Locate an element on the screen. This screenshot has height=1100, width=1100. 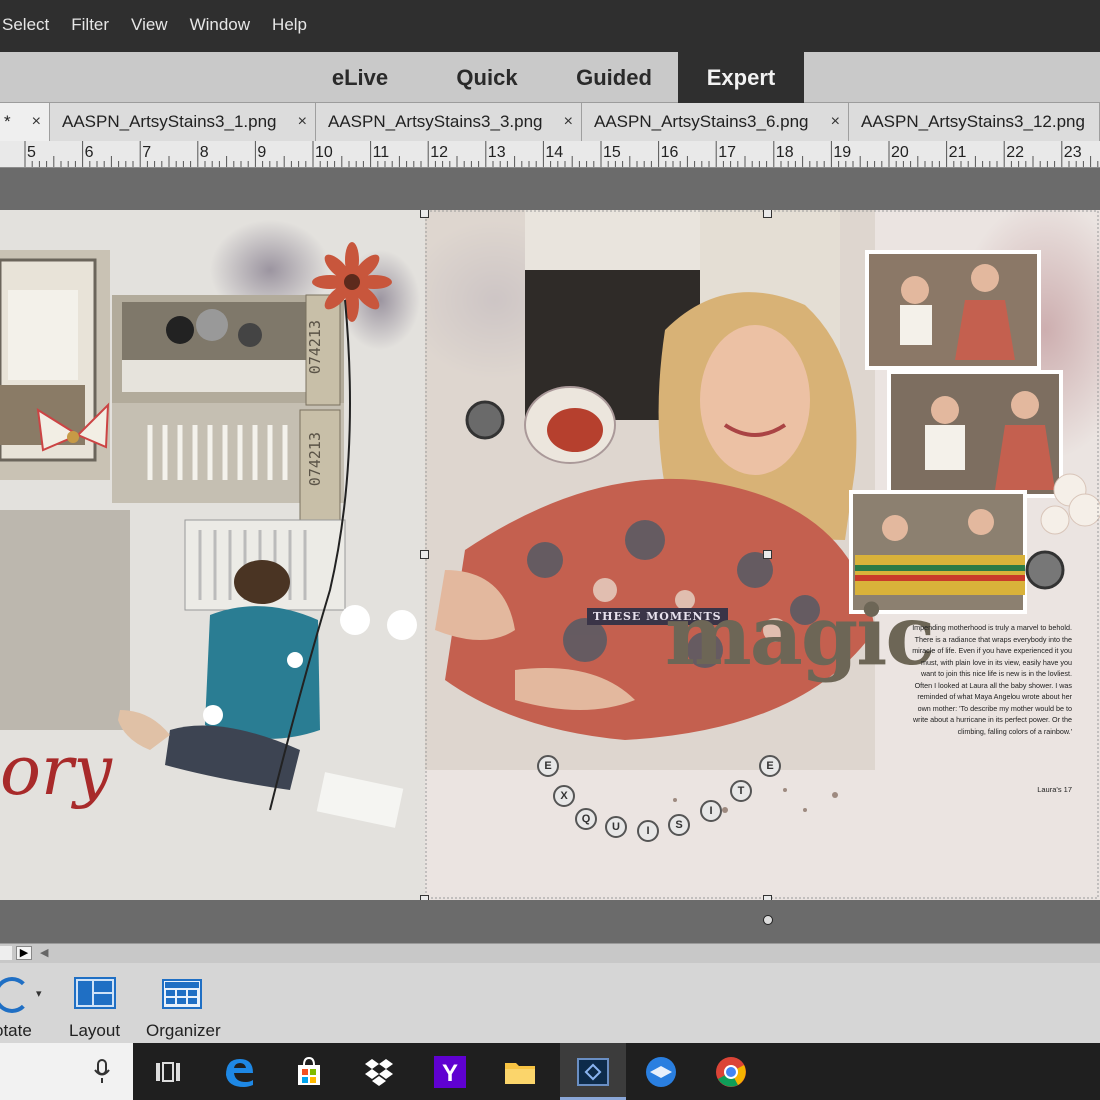
scroll-track-start is located at coordinates (6, 953).